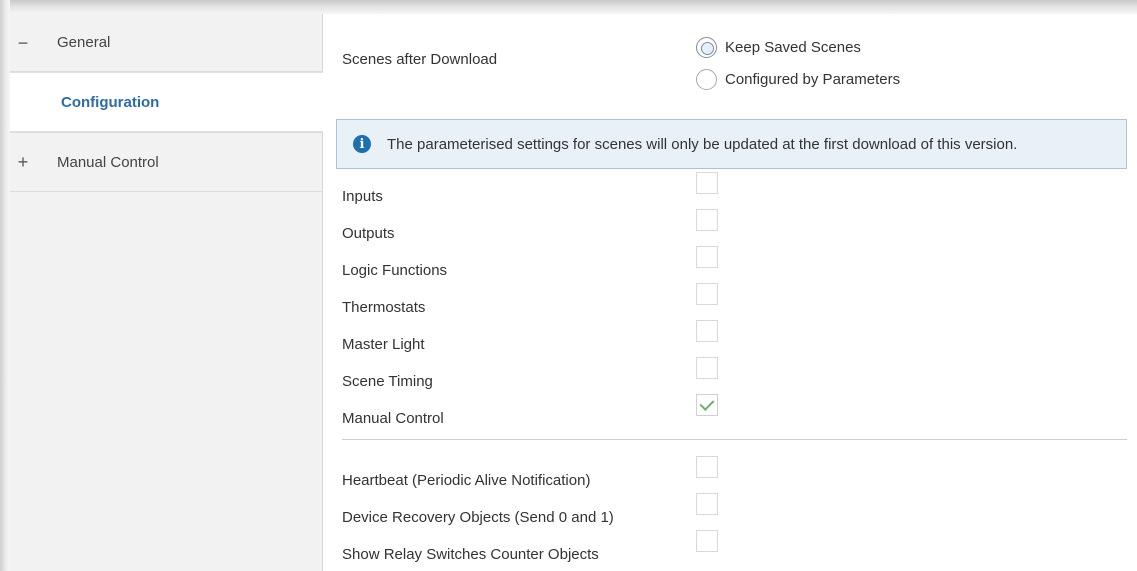 The image size is (1137, 571). Describe the element at coordinates (707, 183) in the screenshot. I see `inputs-checkbox` at that location.